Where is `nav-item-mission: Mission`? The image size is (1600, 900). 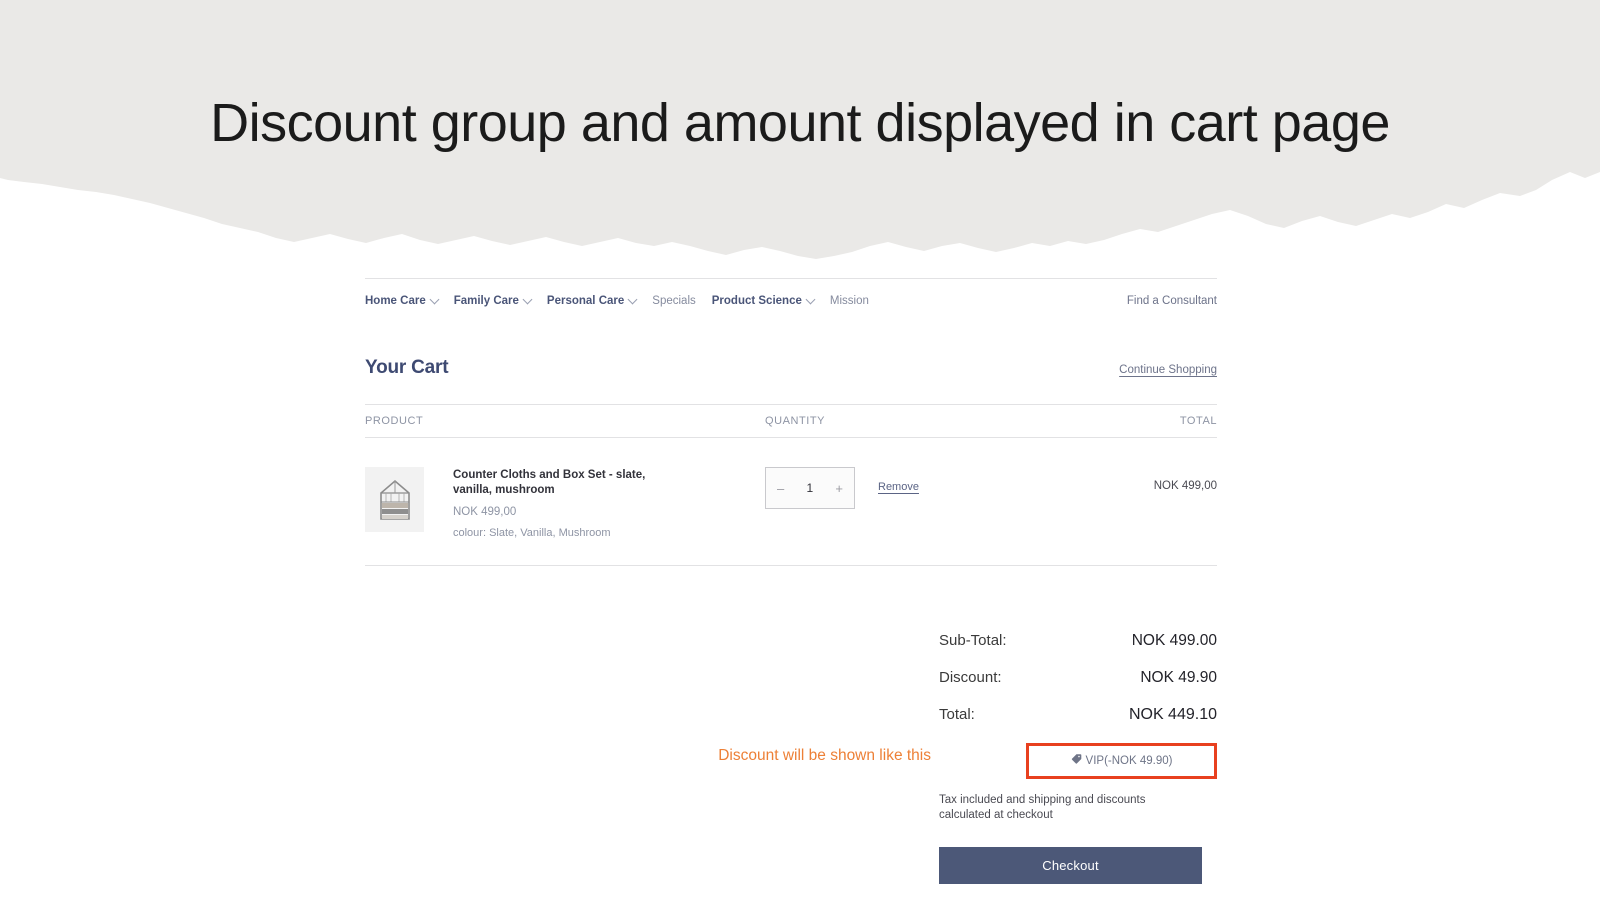 nav-item-mission: Mission is located at coordinates (849, 301).